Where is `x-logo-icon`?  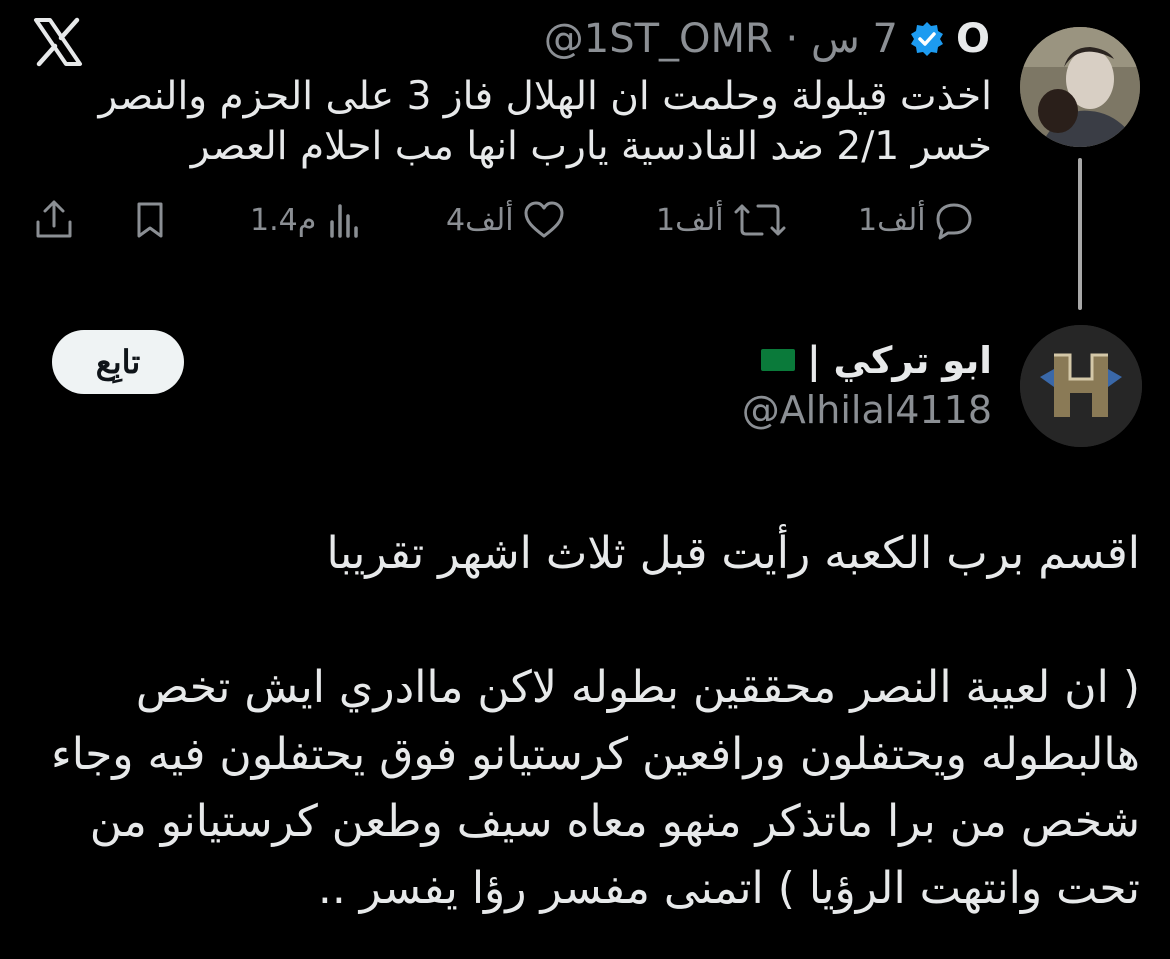 x-logo-icon is located at coordinates (58, 42).